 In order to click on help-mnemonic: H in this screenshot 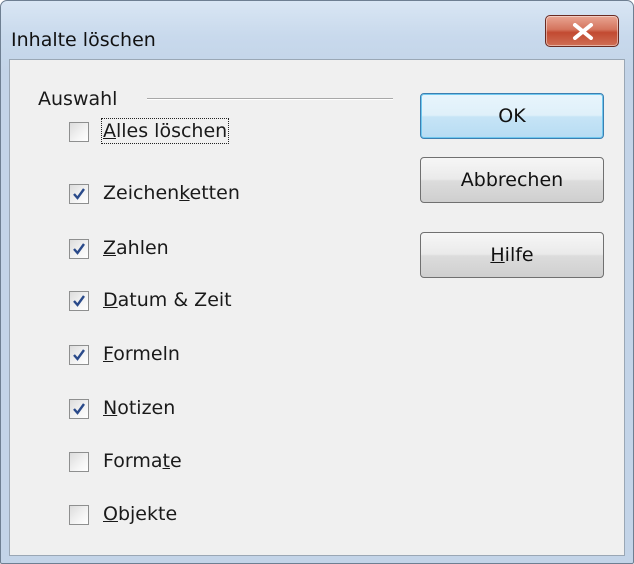, I will do `click(497, 255)`.